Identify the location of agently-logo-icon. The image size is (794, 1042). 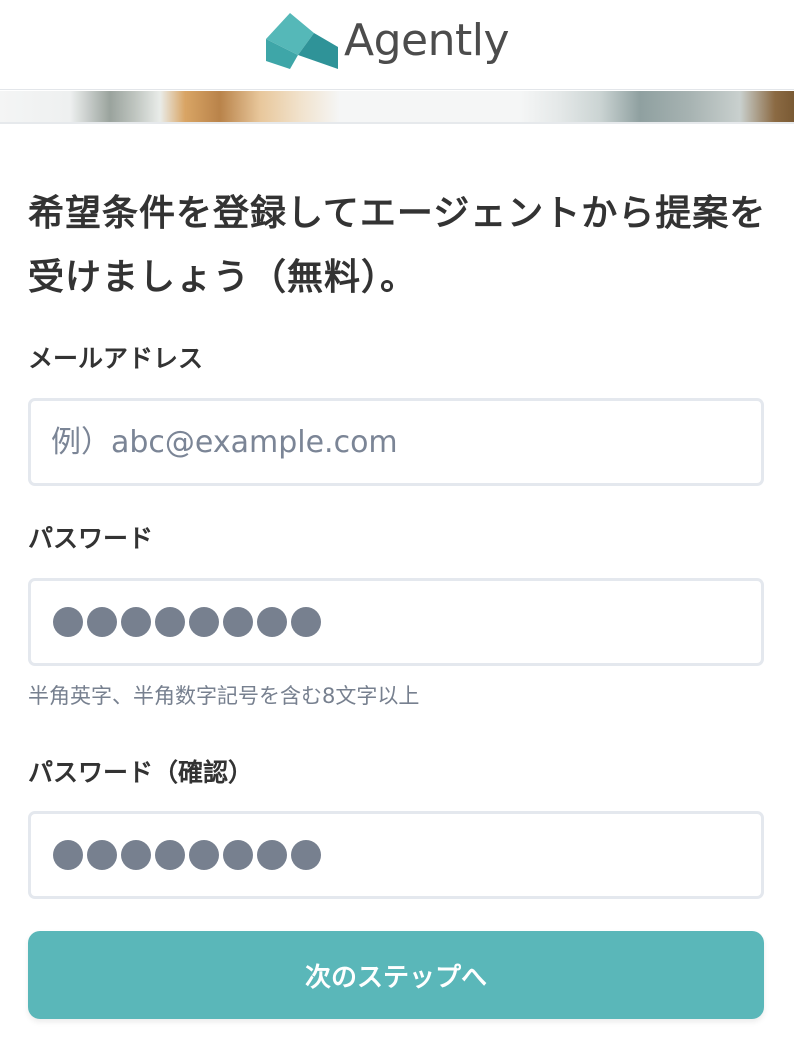
(302, 41).